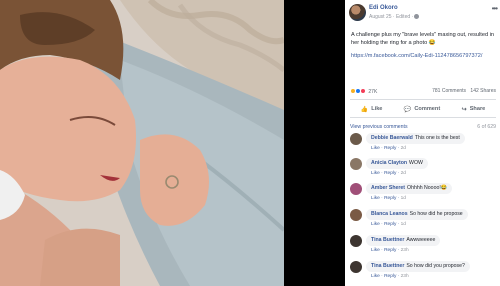  I want to click on comment-bubble: Blanca Leanos So how did he propose, so click(417, 214).